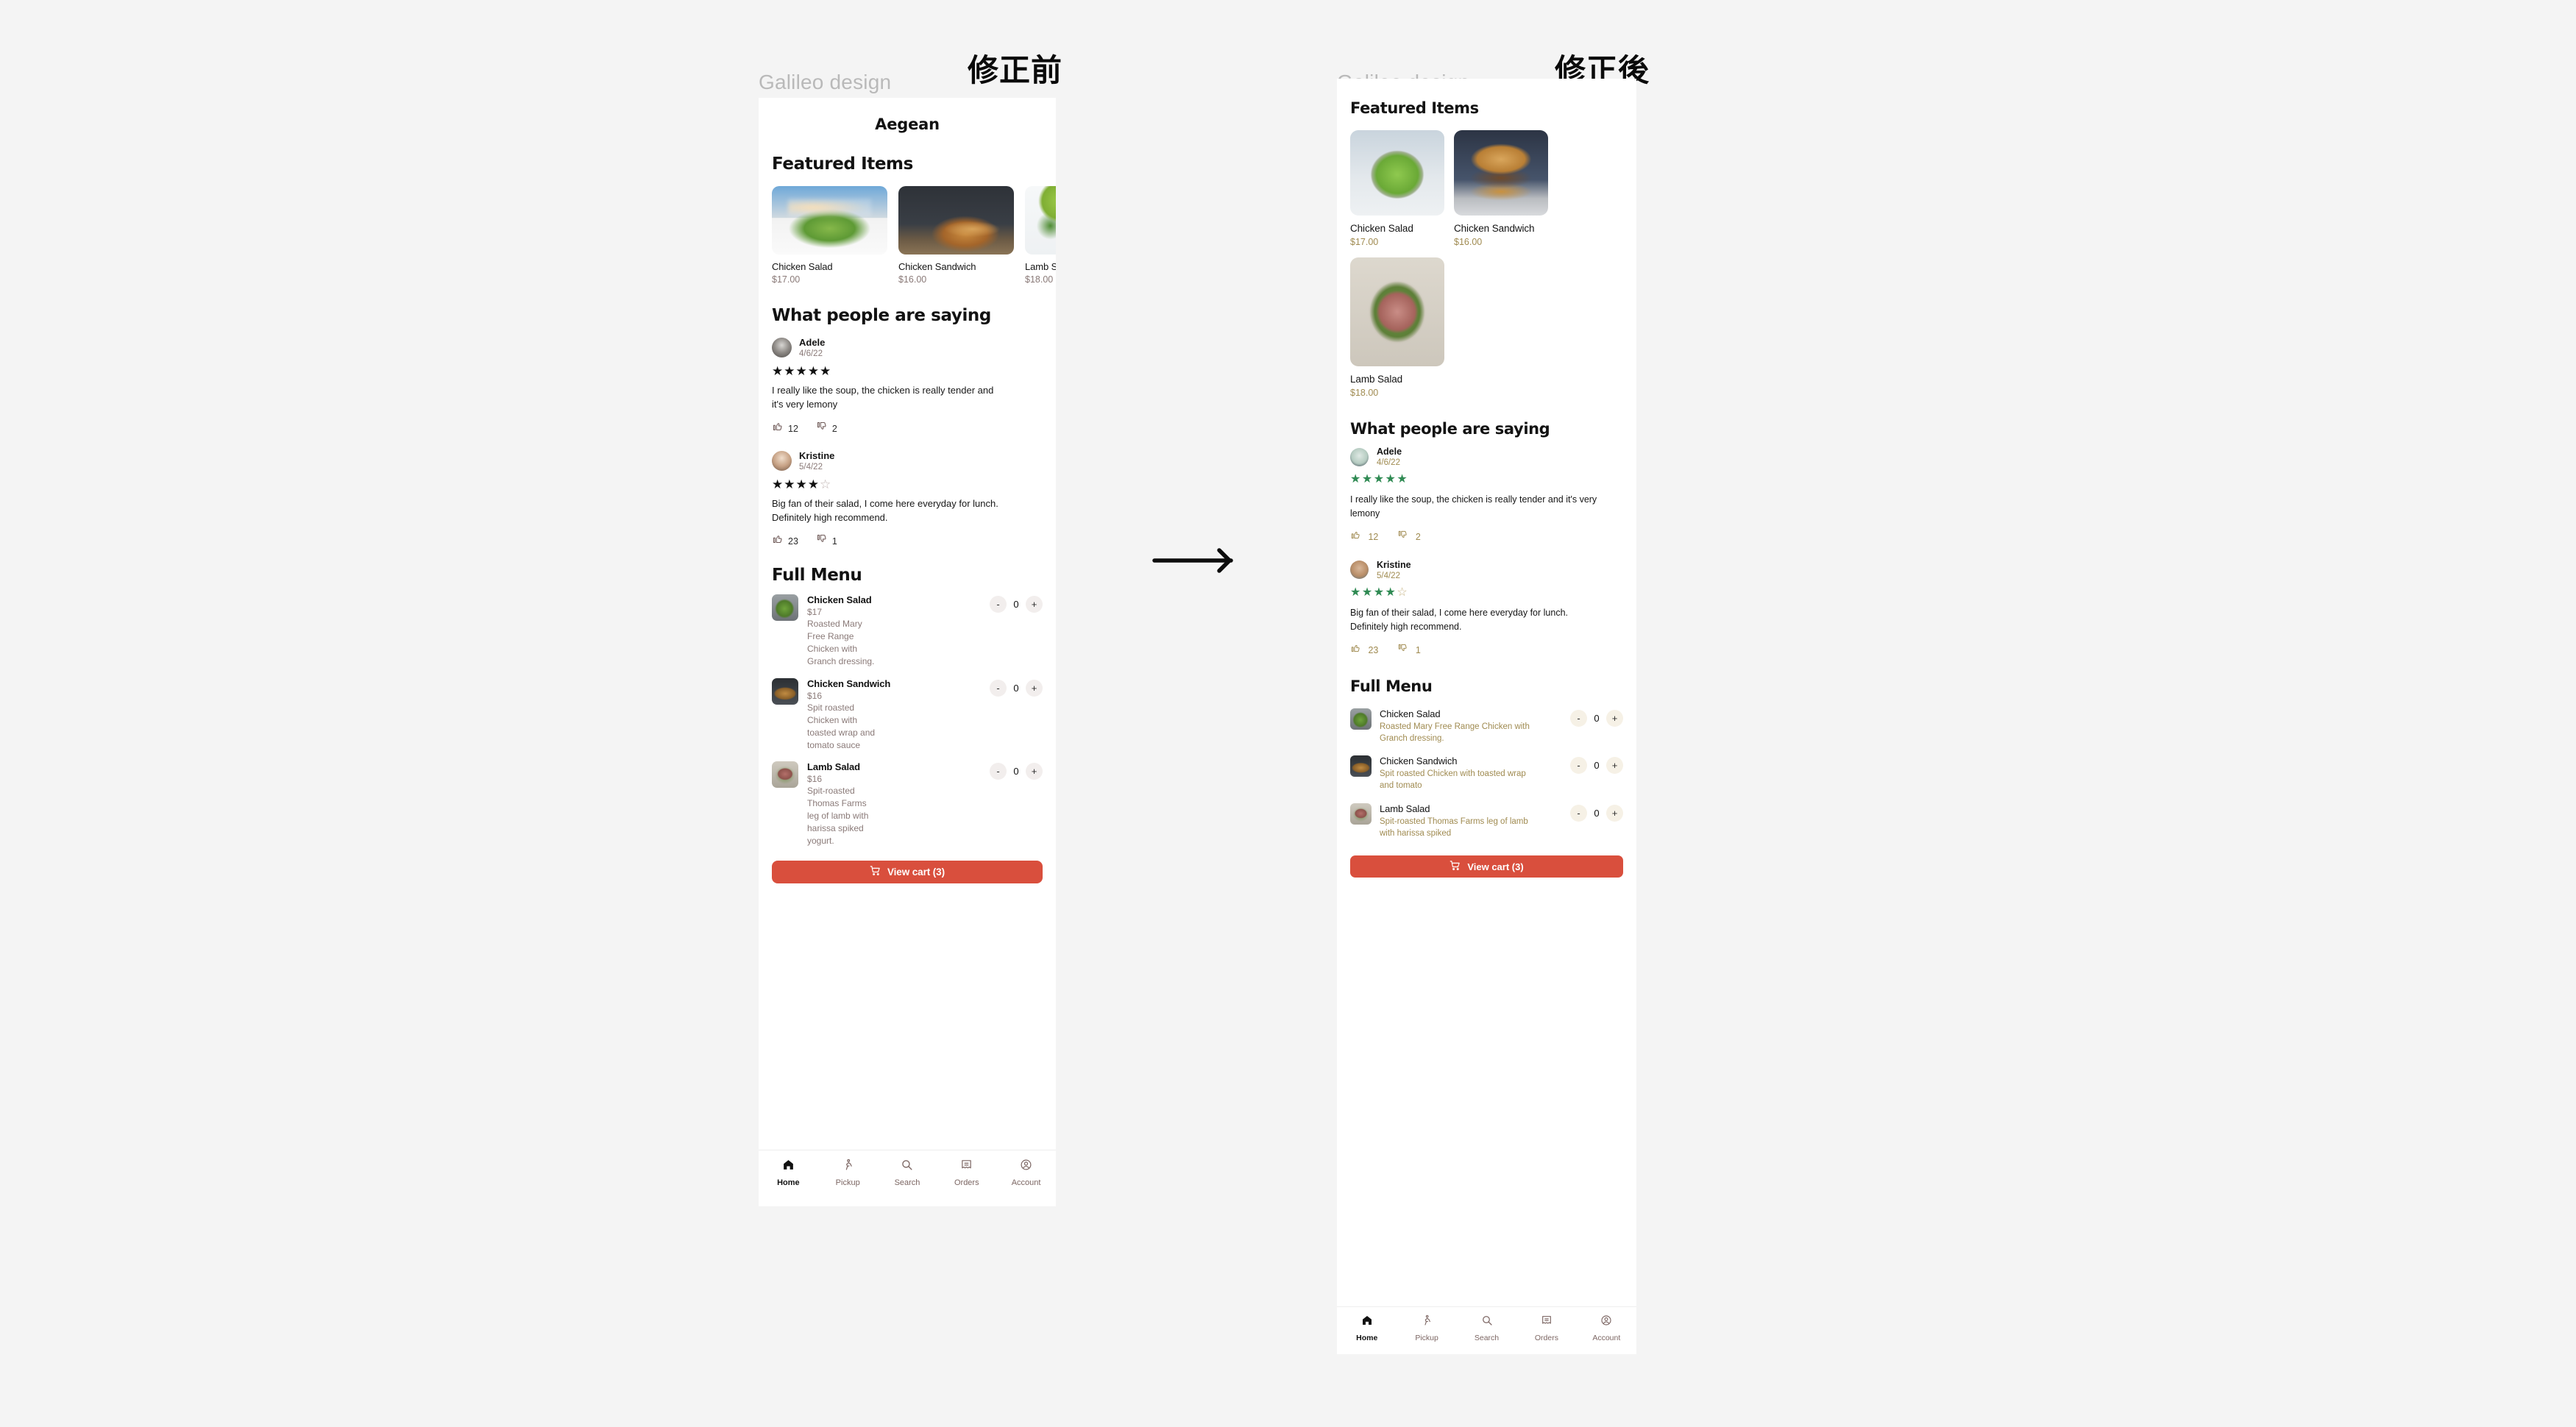 The height and width of the screenshot is (1427, 2576). Describe the element at coordinates (1403, 536) in the screenshot. I see `thumbs-down-icon` at that location.